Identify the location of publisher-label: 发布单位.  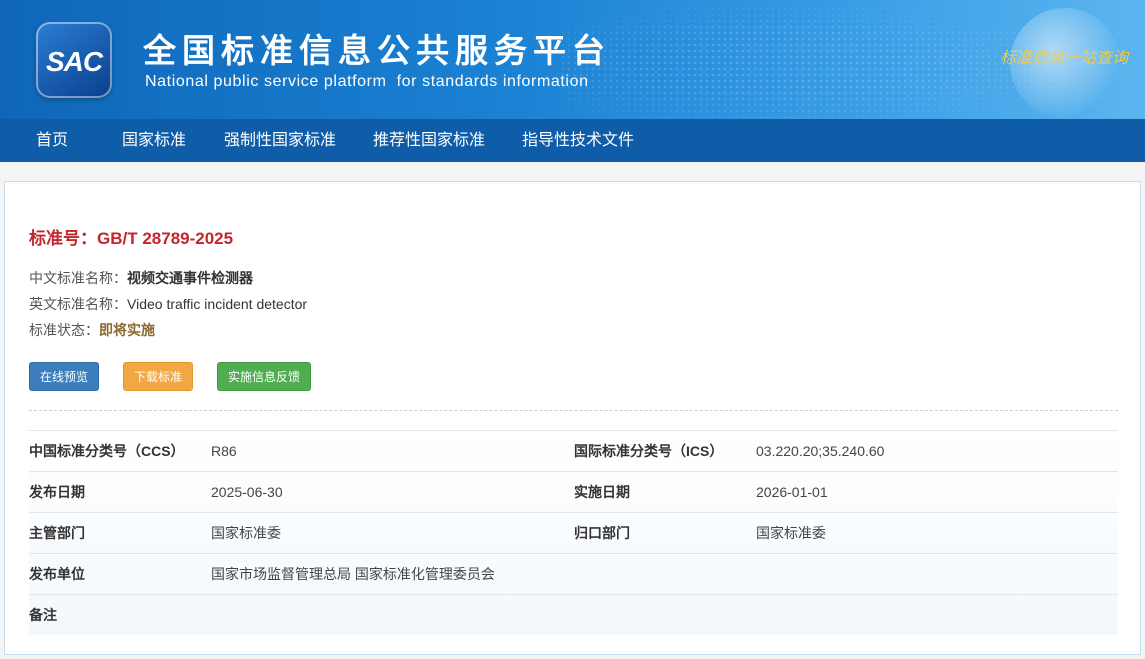
(57, 574).